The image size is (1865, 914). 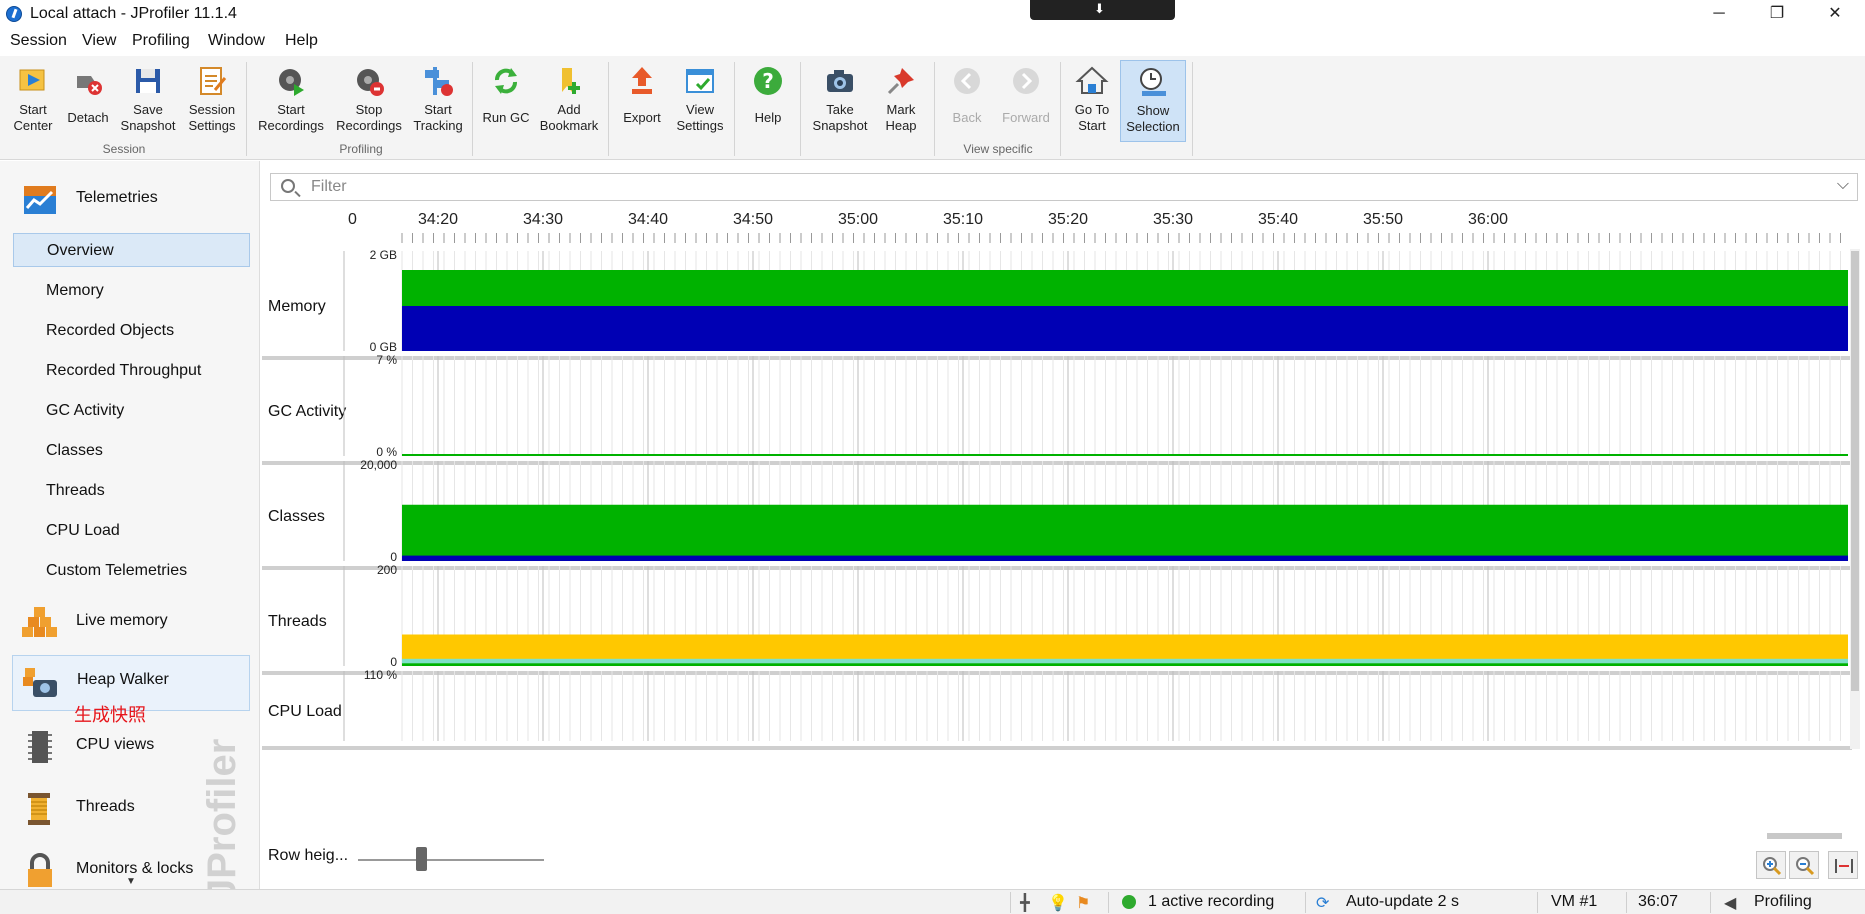 What do you see at coordinates (131, 411) in the screenshot?
I see `sidebar-item-gc-activity: GC Activity` at bounding box center [131, 411].